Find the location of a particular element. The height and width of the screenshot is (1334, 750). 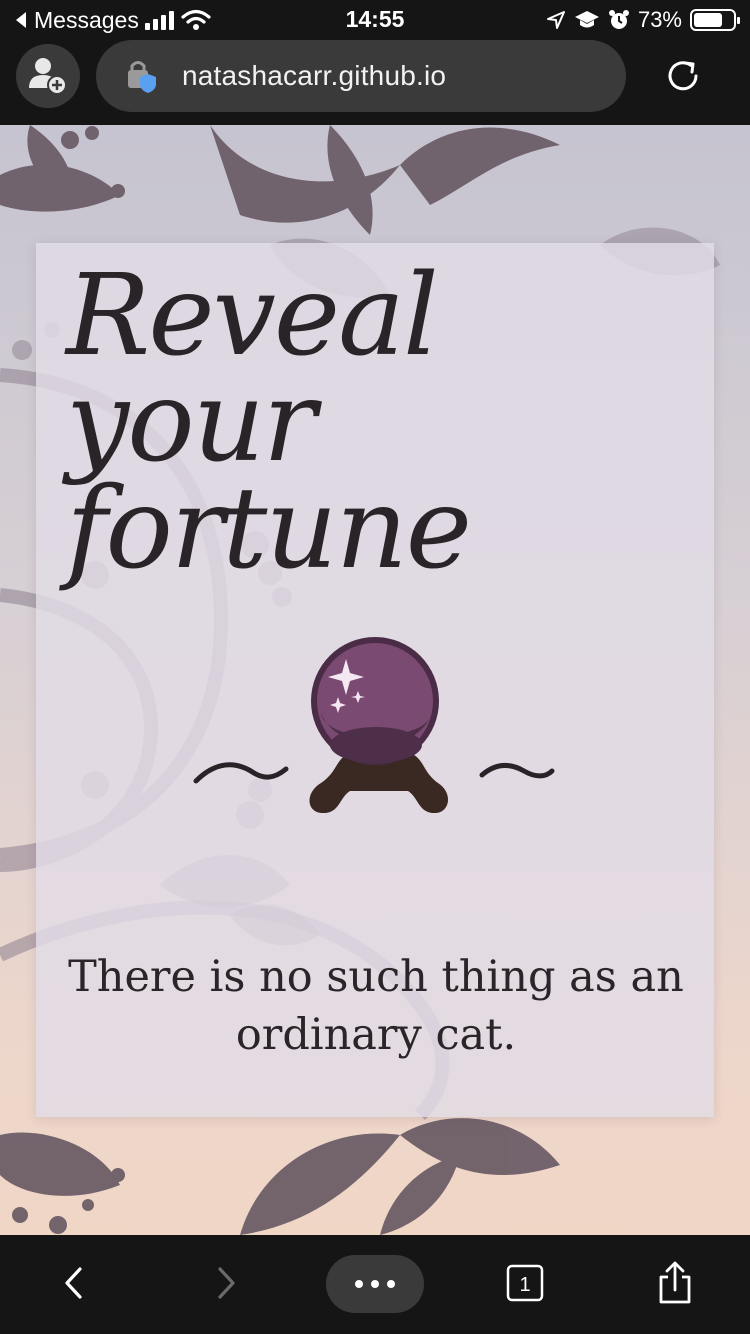

page-title: Reveal your fortune is located at coordinates (269, 422).